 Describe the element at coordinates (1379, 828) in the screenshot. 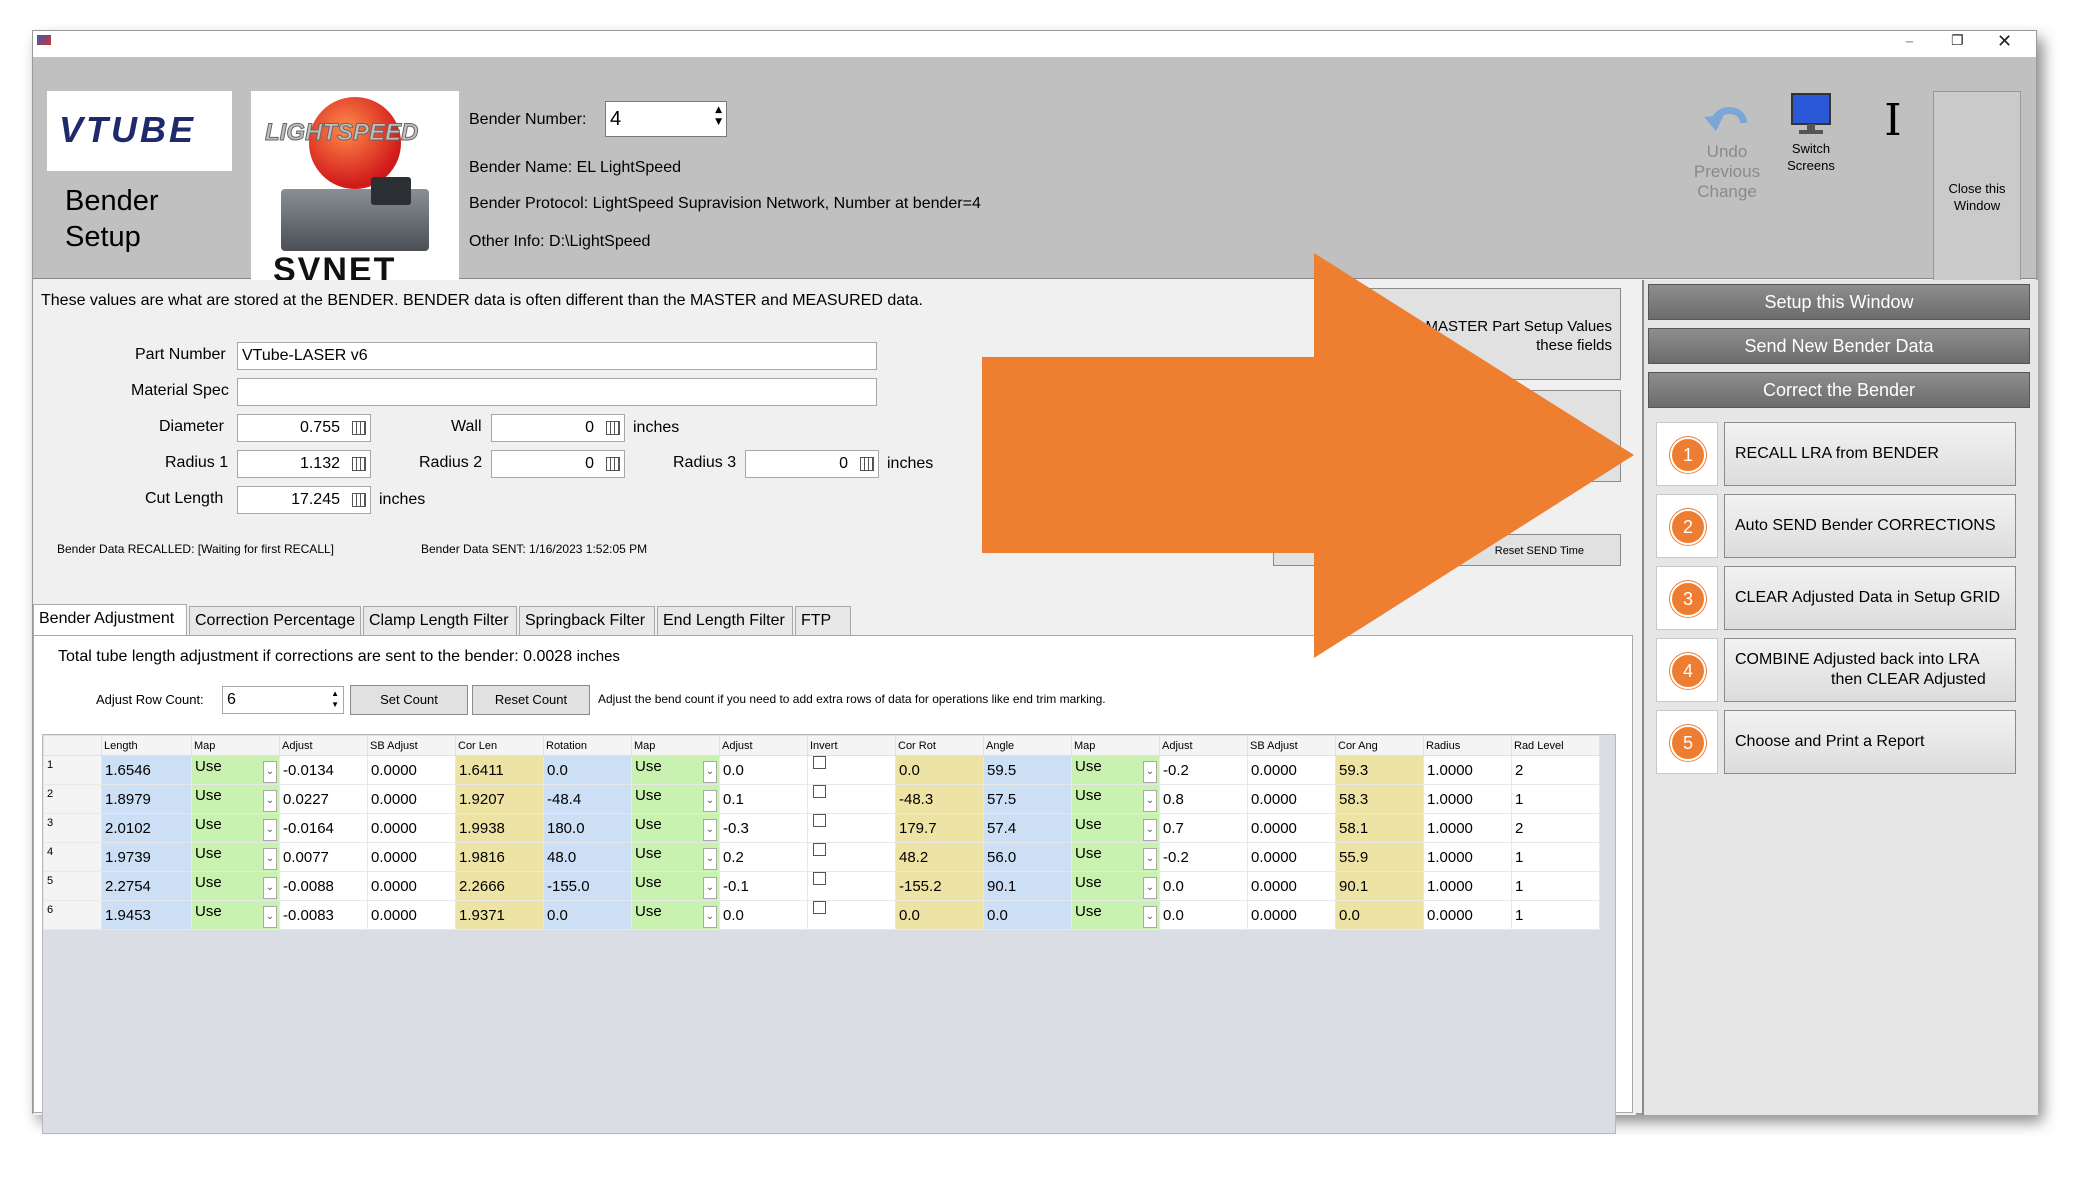

I see `grid-cell: 58.1` at that location.